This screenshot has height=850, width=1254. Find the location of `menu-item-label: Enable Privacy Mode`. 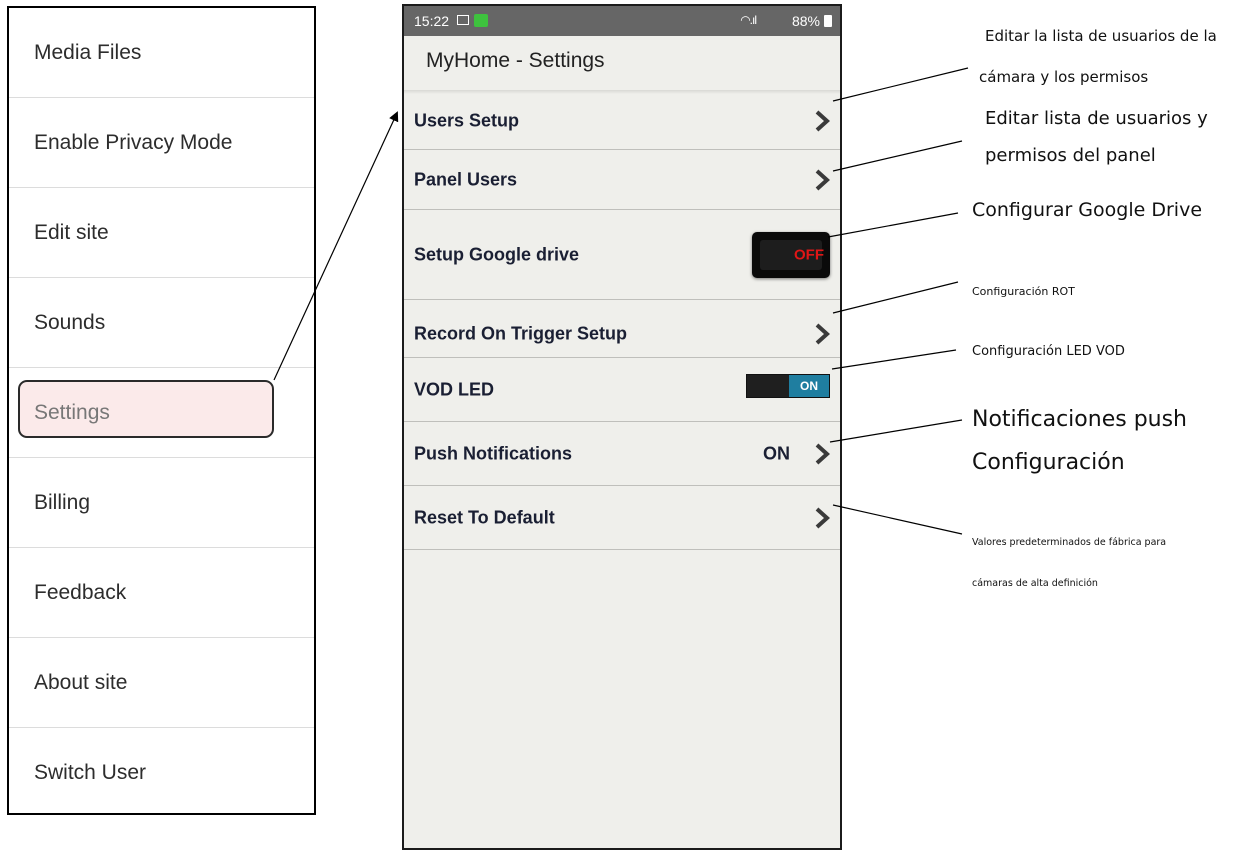

menu-item-label: Enable Privacy Mode is located at coordinates (133, 142).